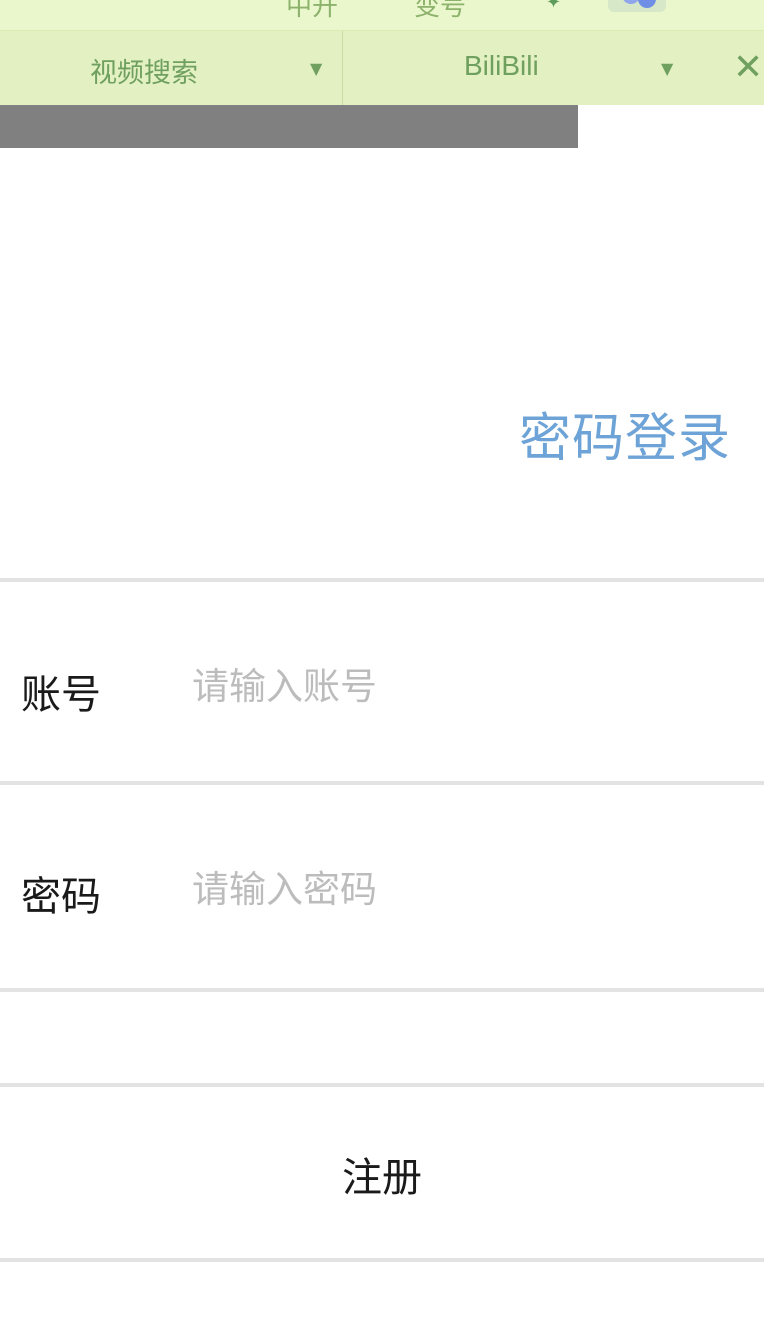  I want to click on top-strip-text-2: 变号, so click(440, 11).